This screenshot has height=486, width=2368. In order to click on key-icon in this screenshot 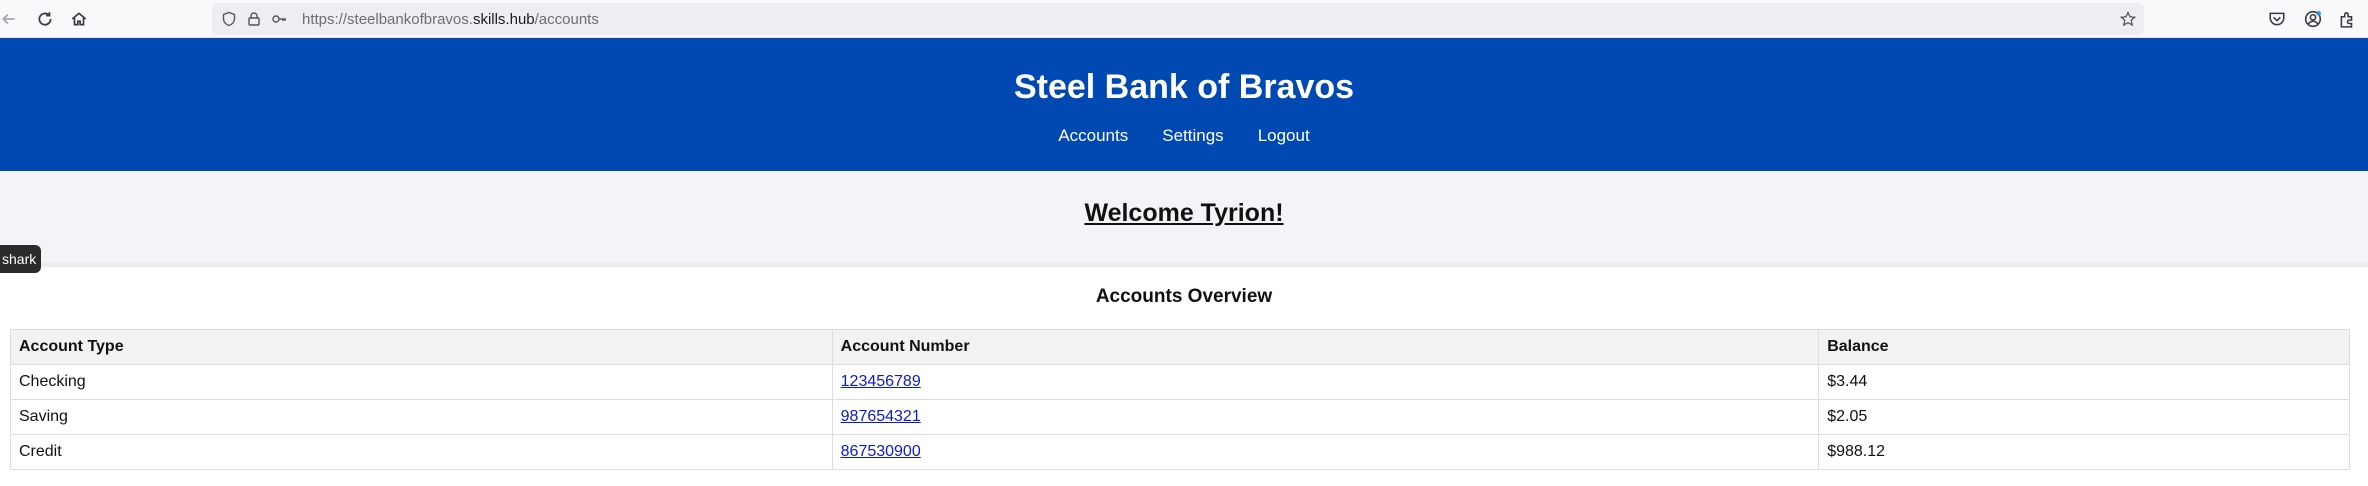, I will do `click(279, 19)`.